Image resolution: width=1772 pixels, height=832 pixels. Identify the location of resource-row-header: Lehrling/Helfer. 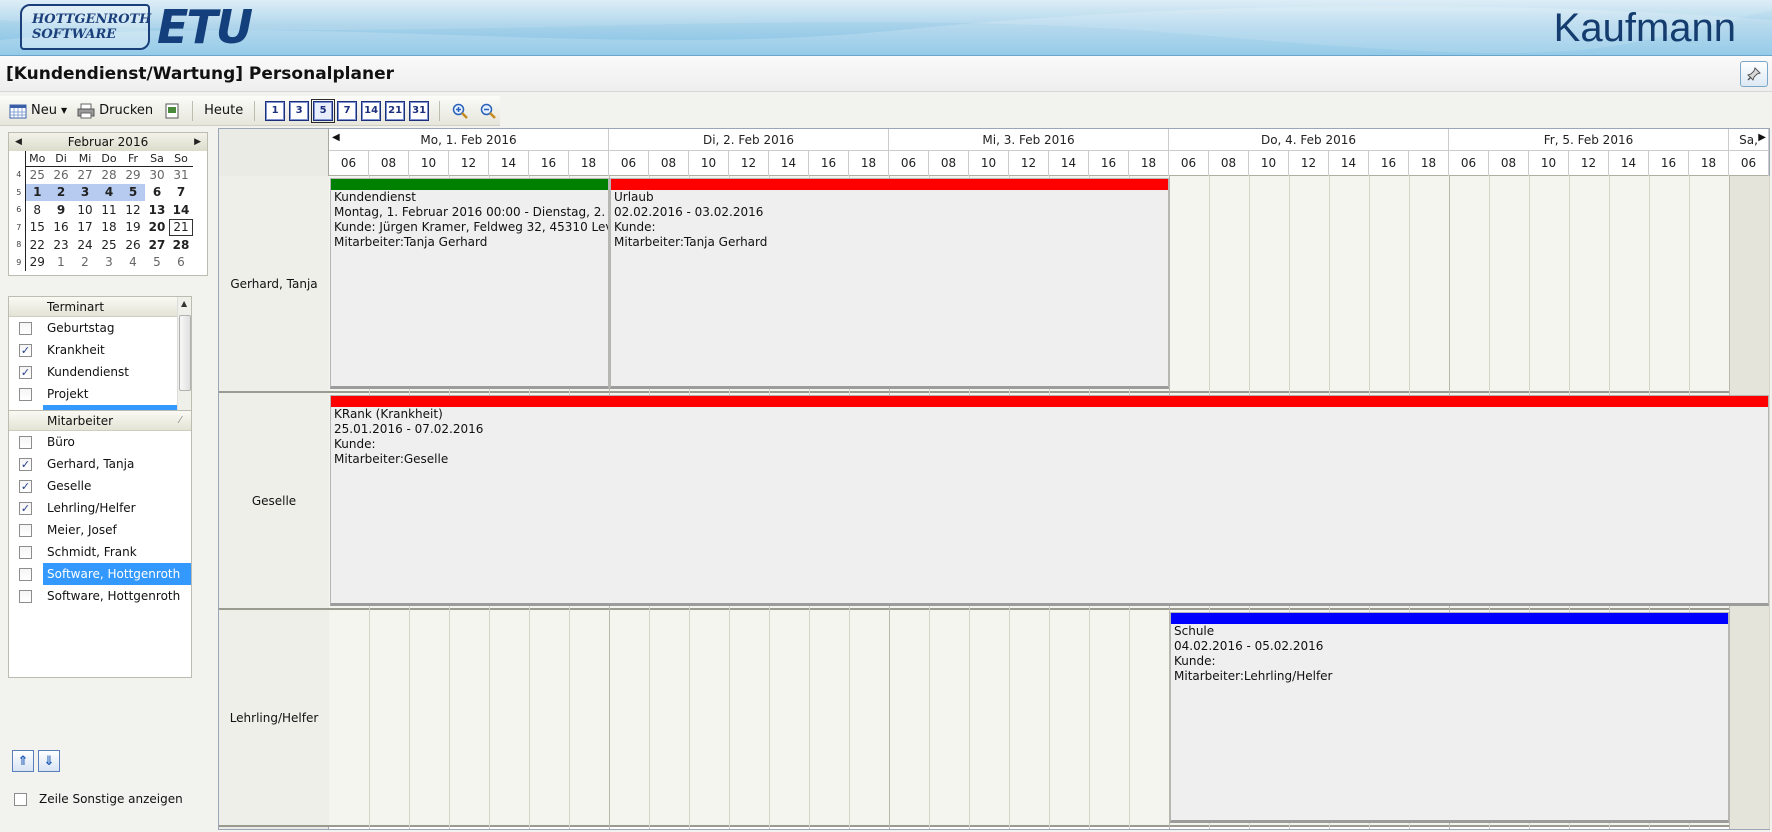
(274, 718).